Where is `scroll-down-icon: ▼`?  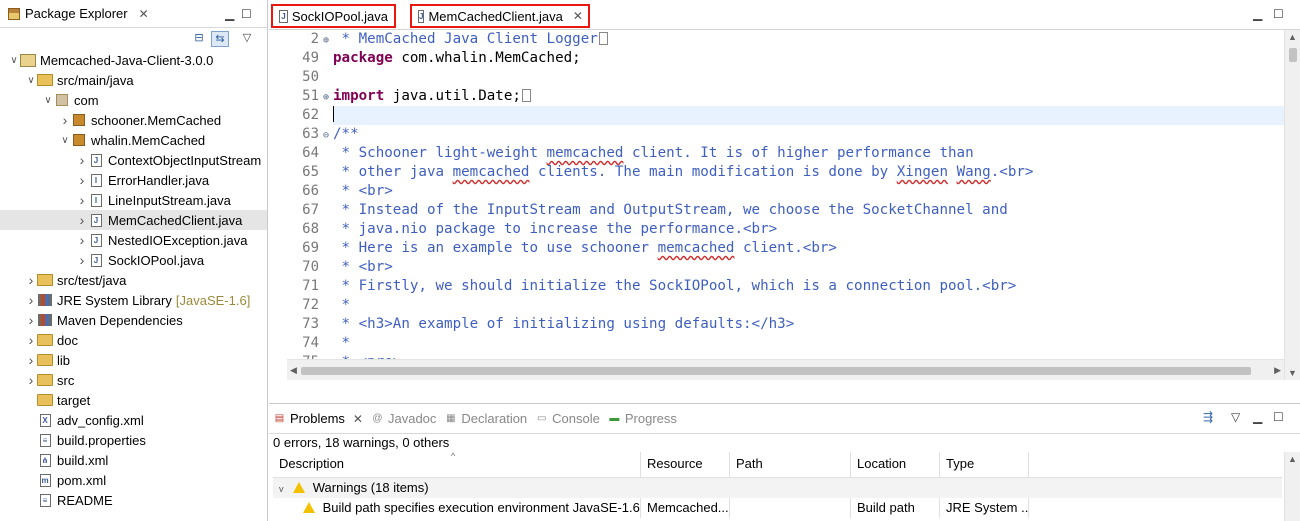
scroll-down-icon: ▼ is located at coordinates (1292, 373).